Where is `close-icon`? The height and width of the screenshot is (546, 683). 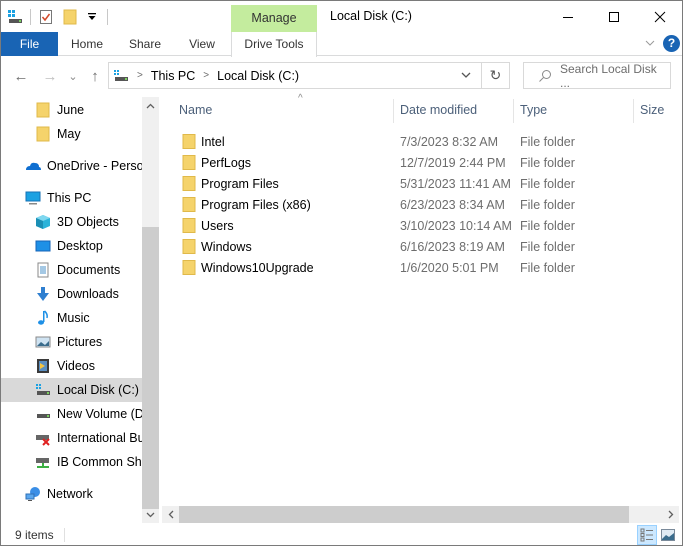
close-icon is located at coordinates (660, 16).